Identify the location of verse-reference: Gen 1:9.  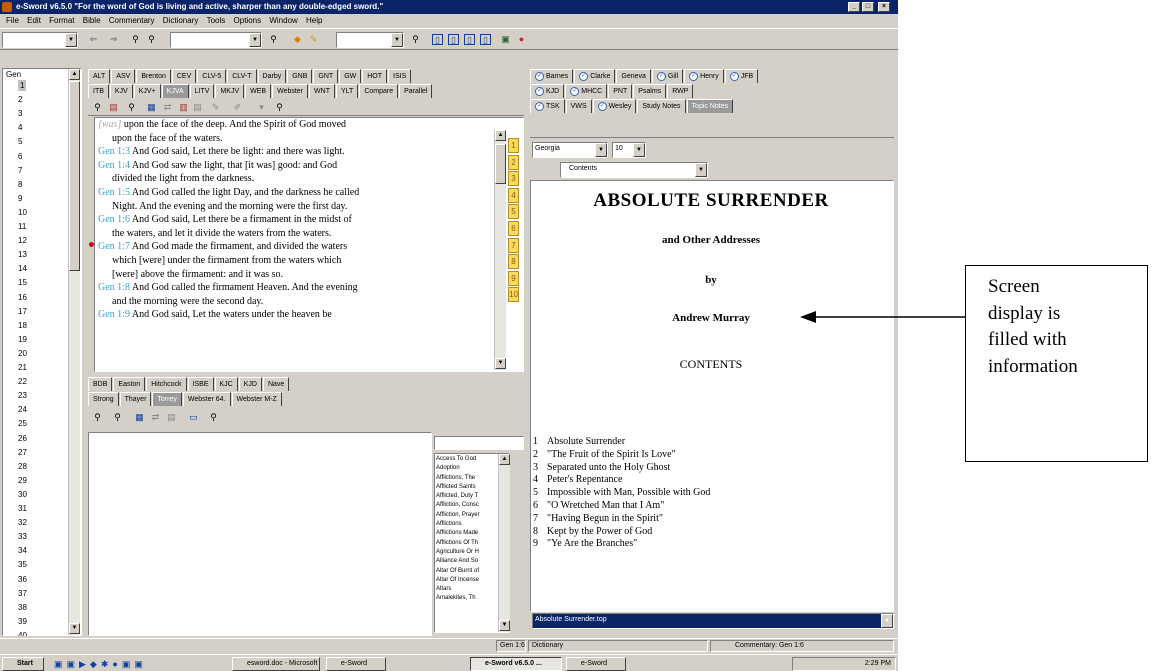
(114, 314).